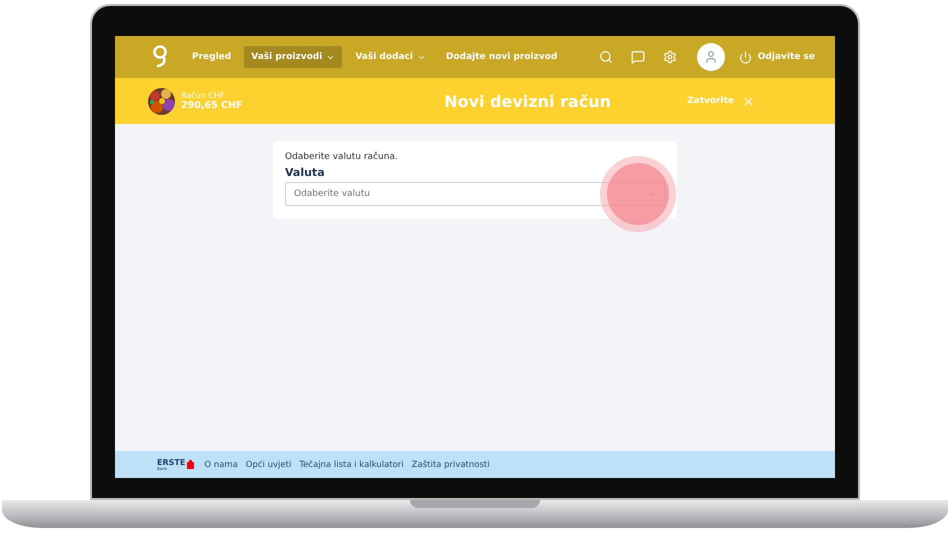 This screenshot has width=950, height=541. Describe the element at coordinates (305, 172) in the screenshot. I see `field-label: Valuta` at that location.